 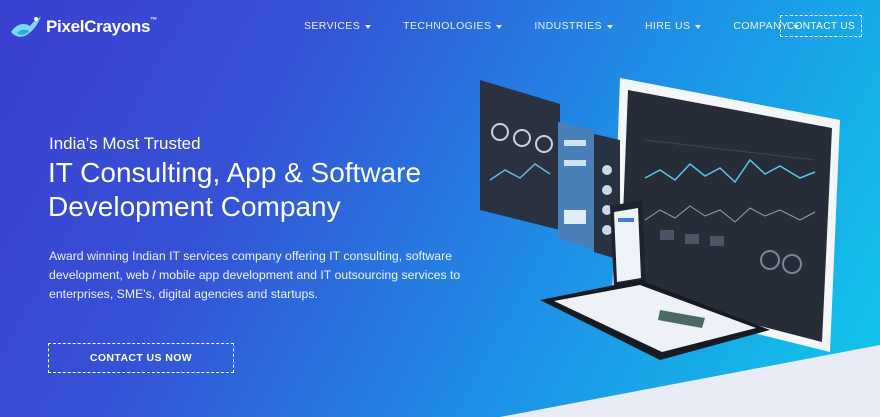 I want to click on nav-item-services: SERVICES, so click(x=338, y=26).